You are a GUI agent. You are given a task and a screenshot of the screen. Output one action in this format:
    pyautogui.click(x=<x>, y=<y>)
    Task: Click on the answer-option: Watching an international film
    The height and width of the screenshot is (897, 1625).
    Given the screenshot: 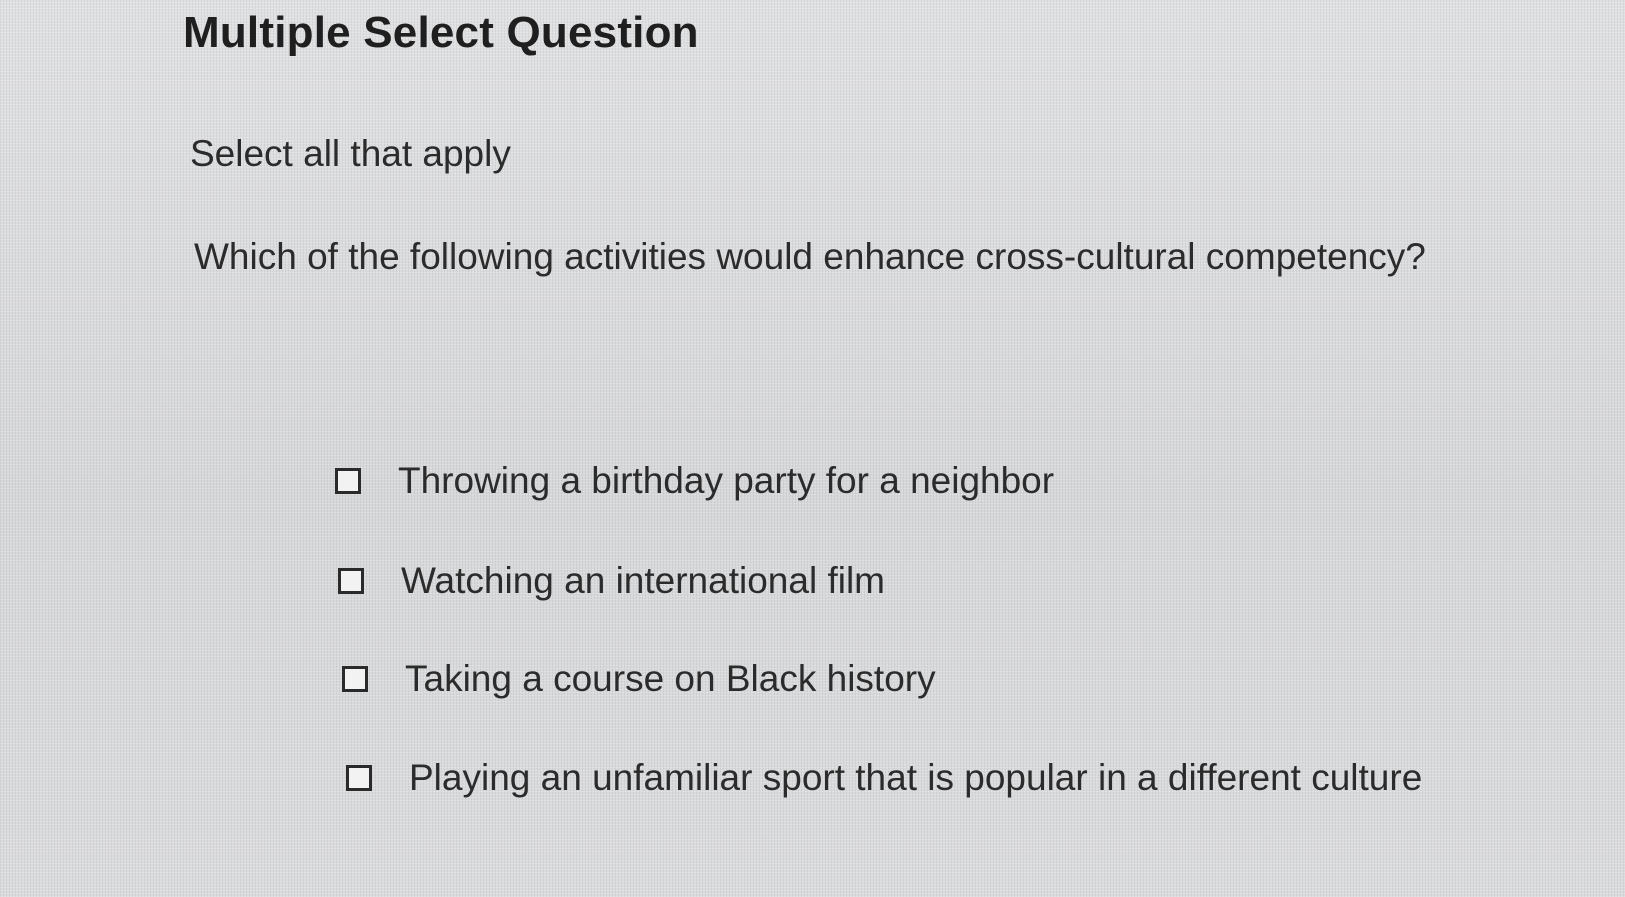 What is the action you would take?
    pyautogui.click(x=611, y=581)
    